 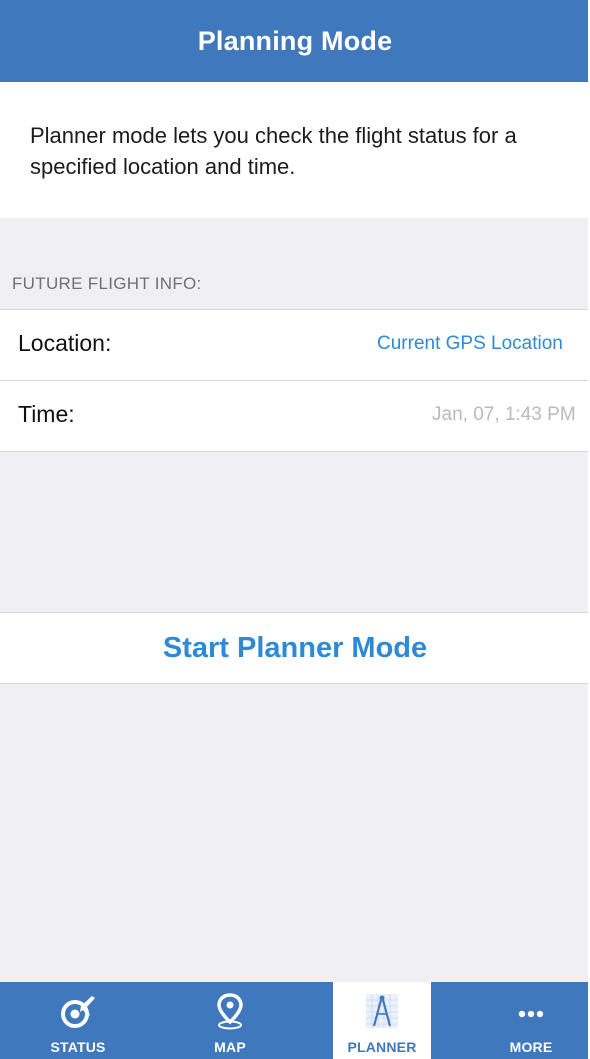 I want to click on tab-planner: PLANNER, so click(x=382, y=1020).